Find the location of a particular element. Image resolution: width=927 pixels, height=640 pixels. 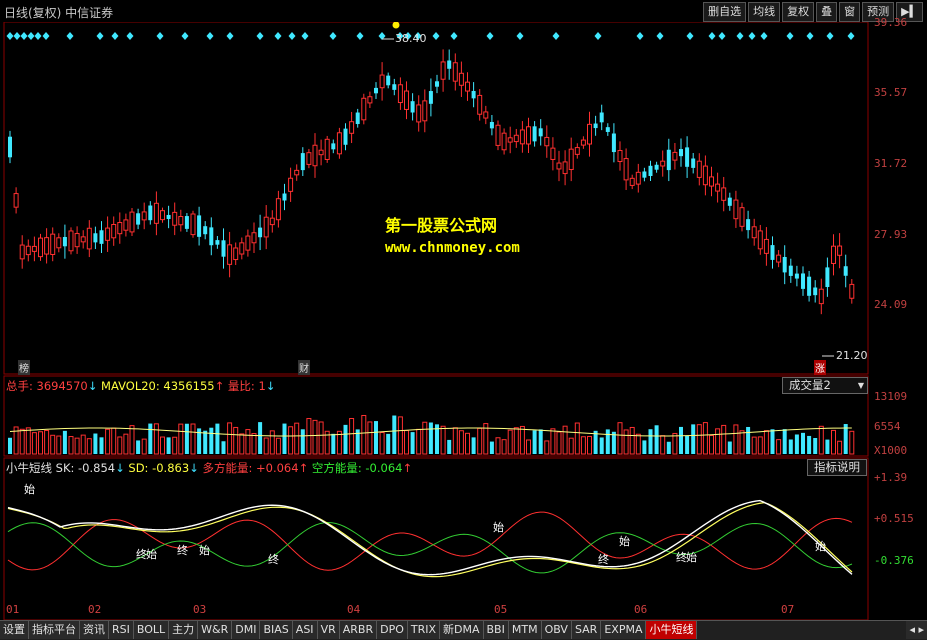

tab-expma: EXPMA is located at coordinates (624, 630).